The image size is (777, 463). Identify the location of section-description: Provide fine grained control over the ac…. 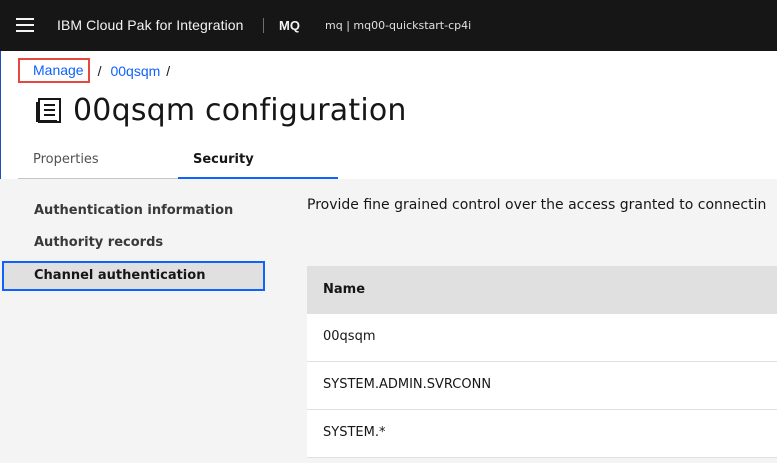
(537, 205).